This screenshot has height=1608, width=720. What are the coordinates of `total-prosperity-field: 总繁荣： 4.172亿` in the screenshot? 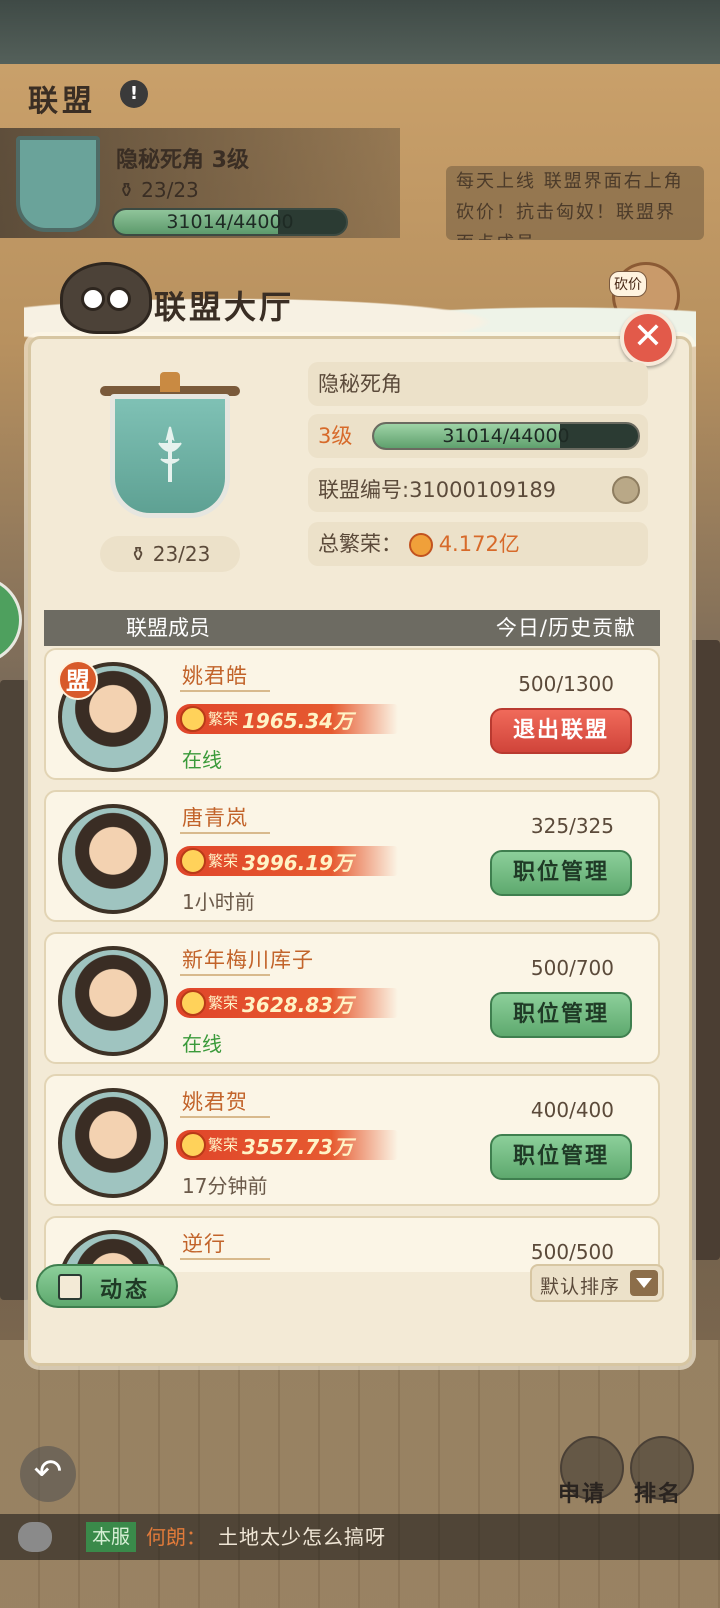 It's located at (478, 544).